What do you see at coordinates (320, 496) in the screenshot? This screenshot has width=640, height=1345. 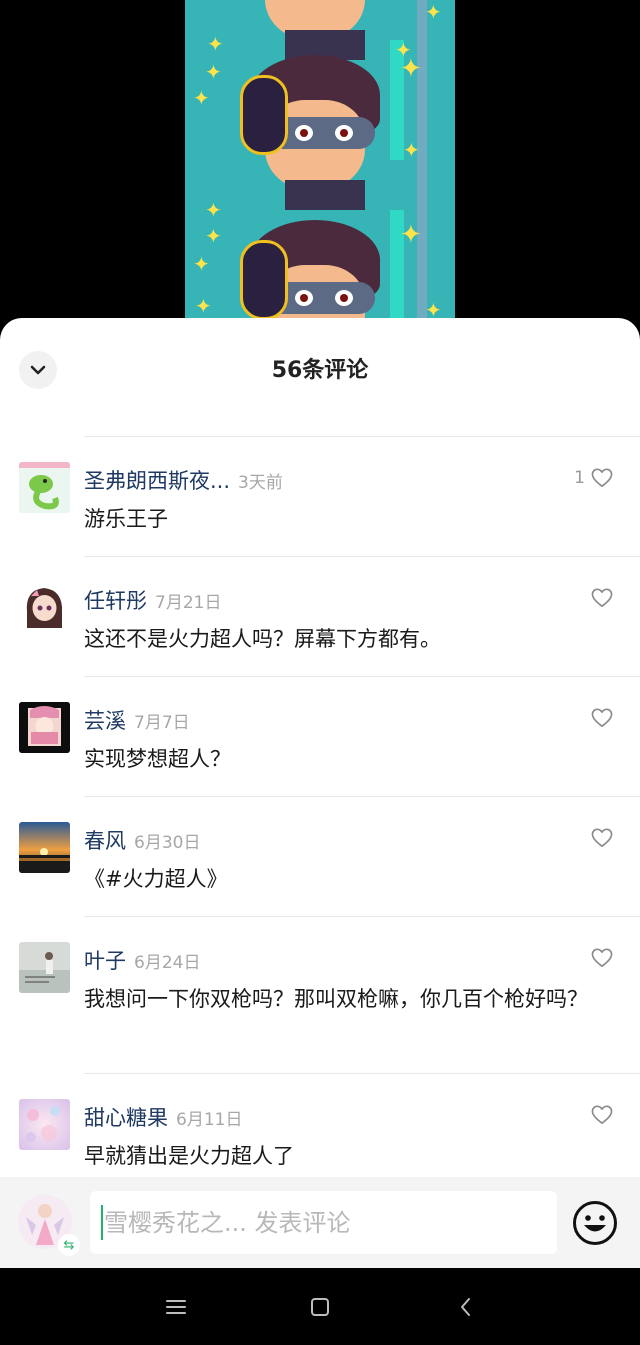 I see `comment-item: 圣弗朗西斯夜... 3天前 游乐王子 1` at bounding box center [320, 496].